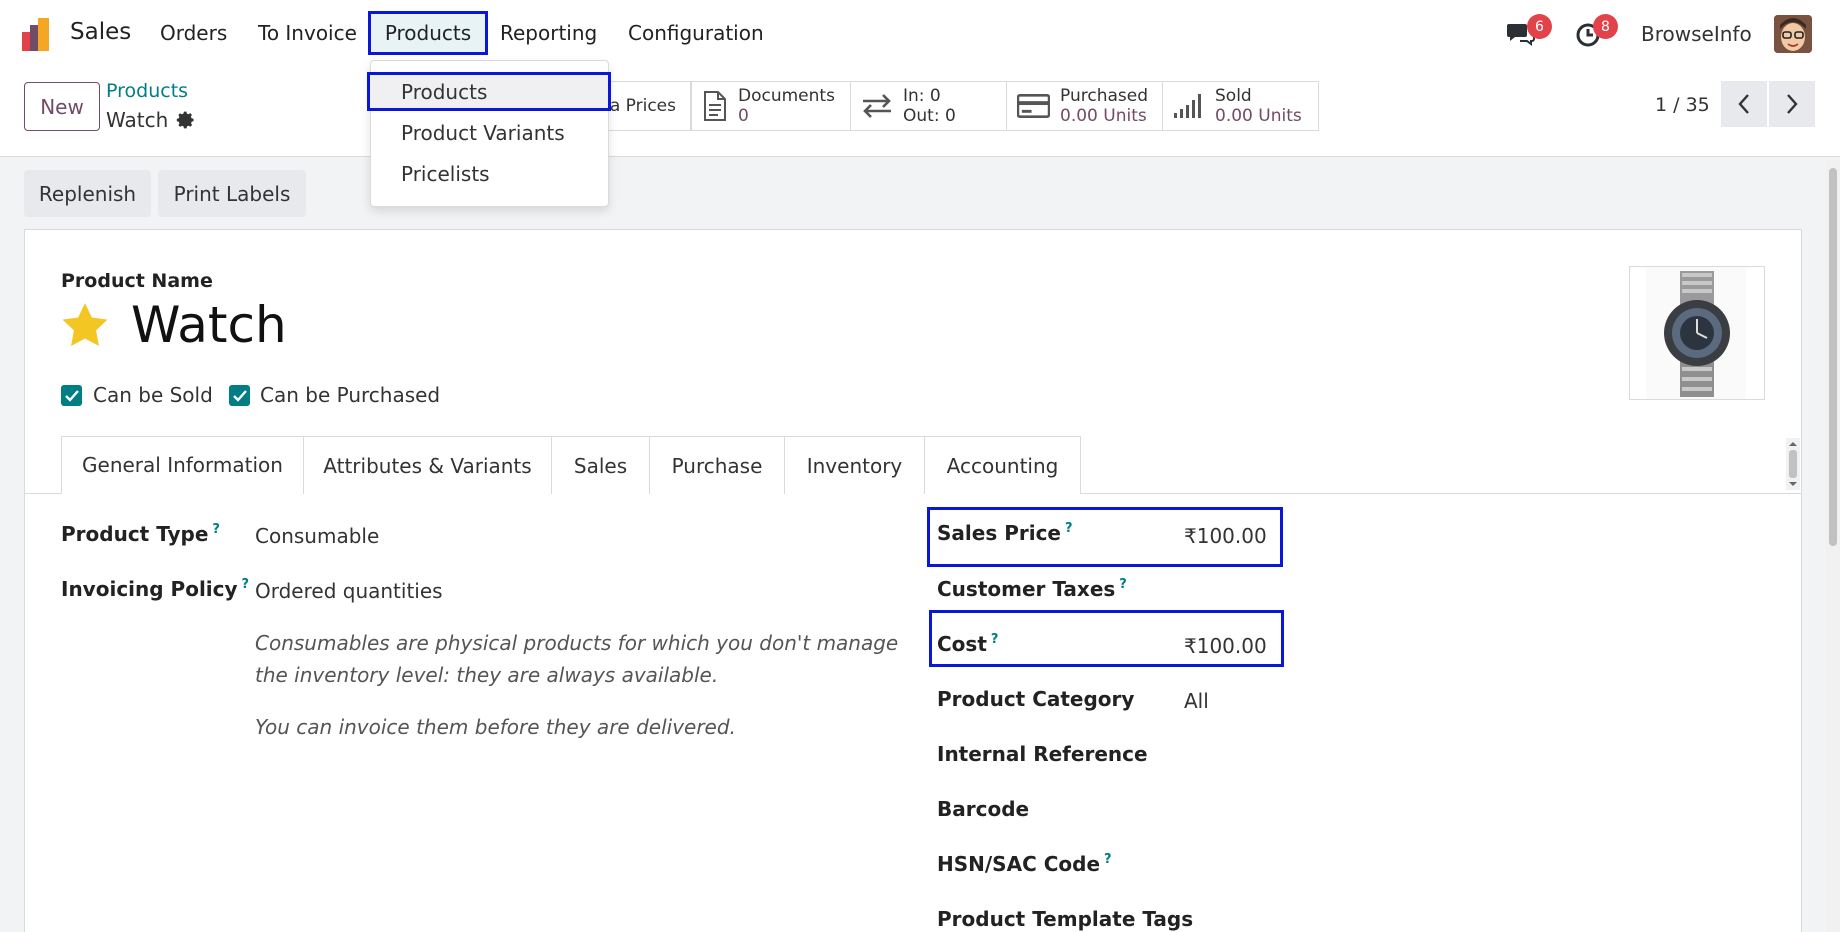  I want to click on documents-button: Documents 0, so click(771, 106).